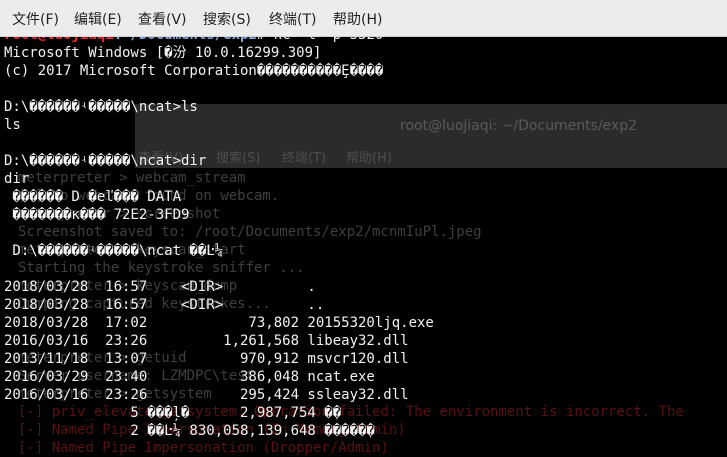  What do you see at coordinates (357, 19) in the screenshot?
I see `menu-help: 帮助(H)` at bounding box center [357, 19].